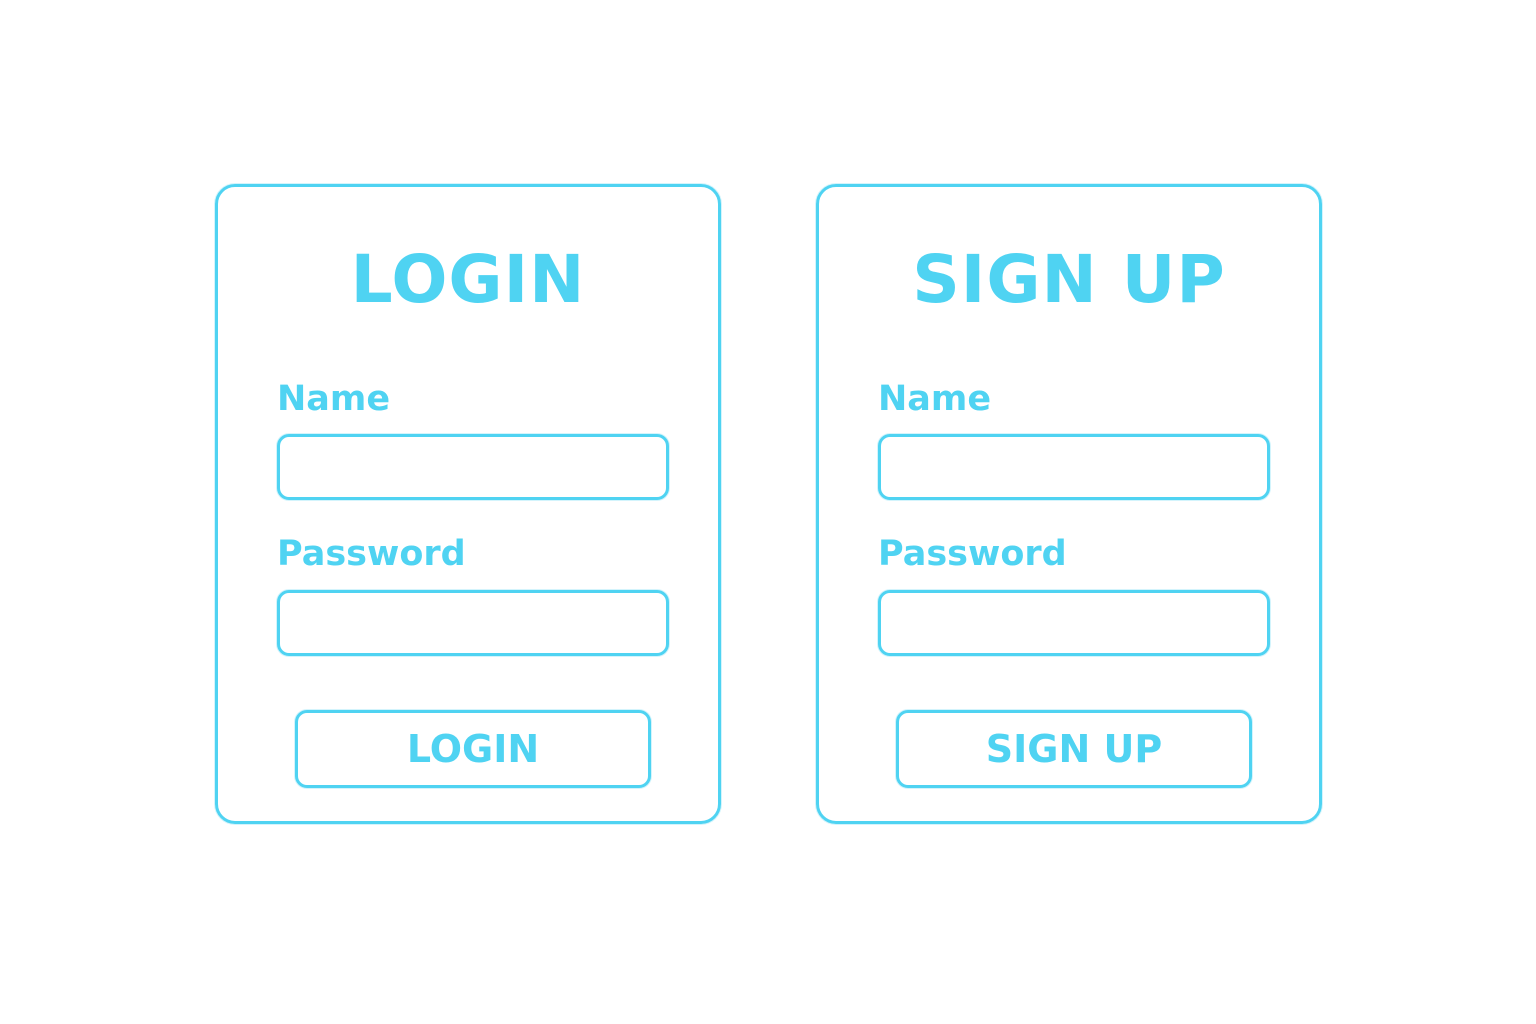 Image resolution: width=1536 pixels, height=1024 pixels. What do you see at coordinates (334, 399) in the screenshot?
I see `login-name-label: Name` at bounding box center [334, 399].